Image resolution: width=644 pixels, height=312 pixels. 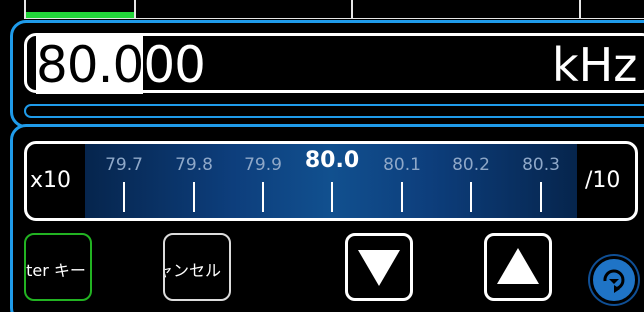 What do you see at coordinates (50, 180) in the screenshot?
I see `multiply-step-button: x10` at bounding box center [50, 180].